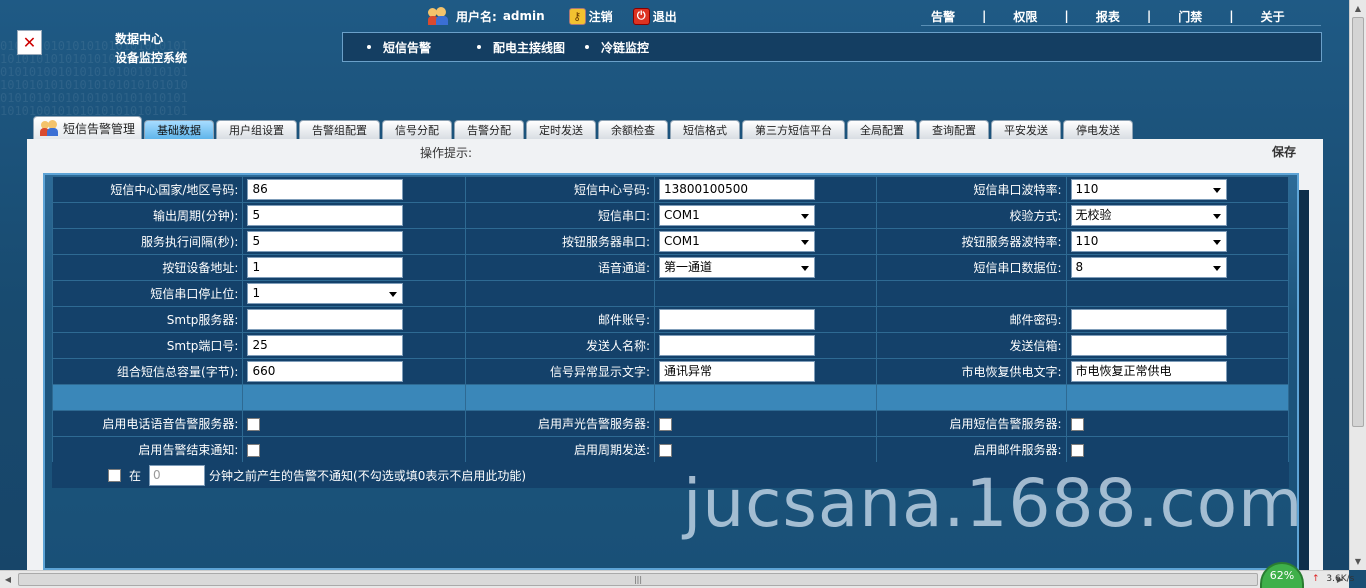 This screenshot has height=588, width=1366. What do you see at coordinates (1284, 151) in the screenshot?
I see `save-button: 保存` at bounding box center [1284, 151].